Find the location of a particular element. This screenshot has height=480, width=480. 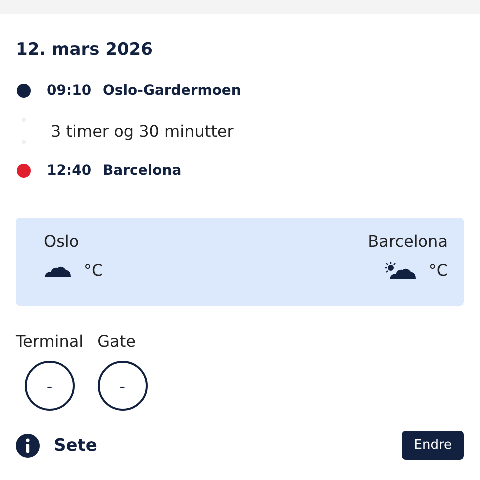

city-name: Oslo is located at coordinates (62, 241).